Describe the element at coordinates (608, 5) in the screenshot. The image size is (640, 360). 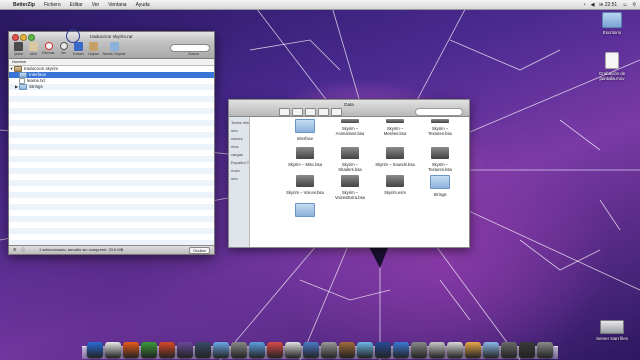
I see `clock: ie 22:51` at that location.